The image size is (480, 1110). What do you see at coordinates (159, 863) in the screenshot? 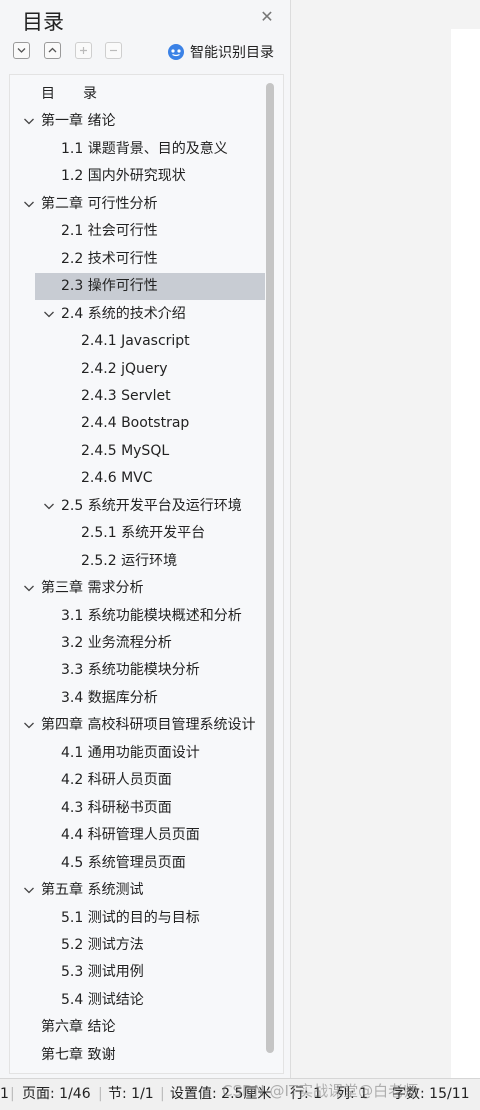
I see `toc-item: 4.5 系统管理员页面` at bounding box center [159, 863].